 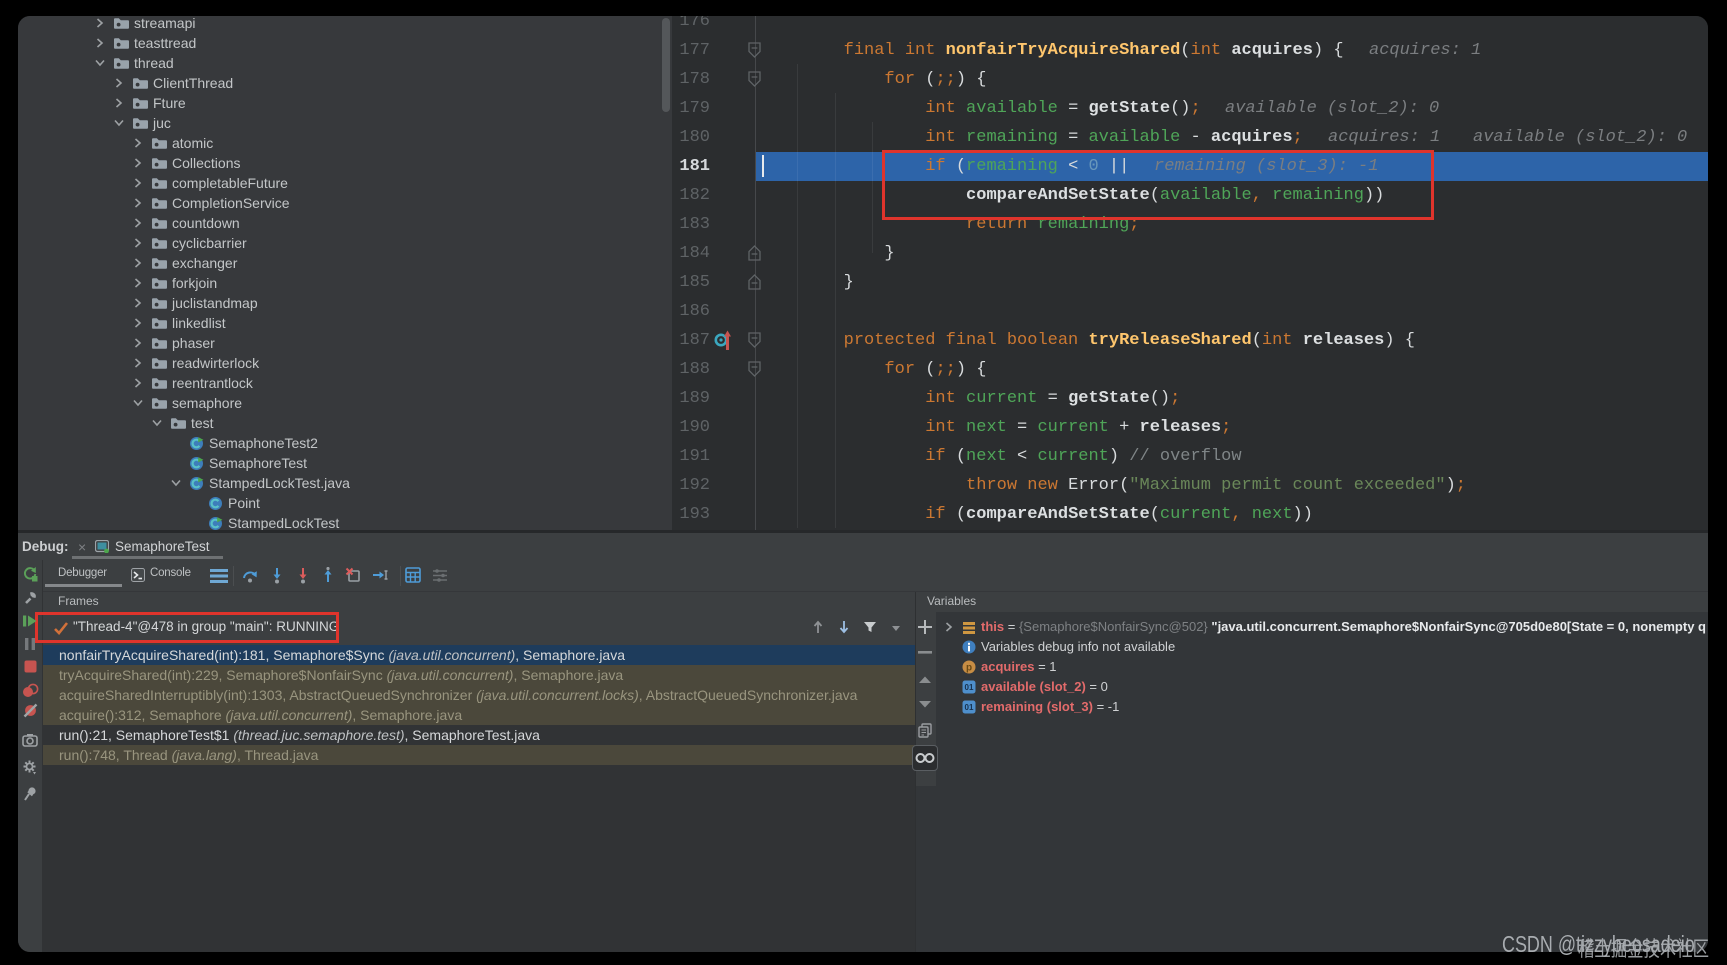 What do you see at coordinates (969, 668) in the screenshot?
I see `svg-text: p` at bounding box center [969, 668].